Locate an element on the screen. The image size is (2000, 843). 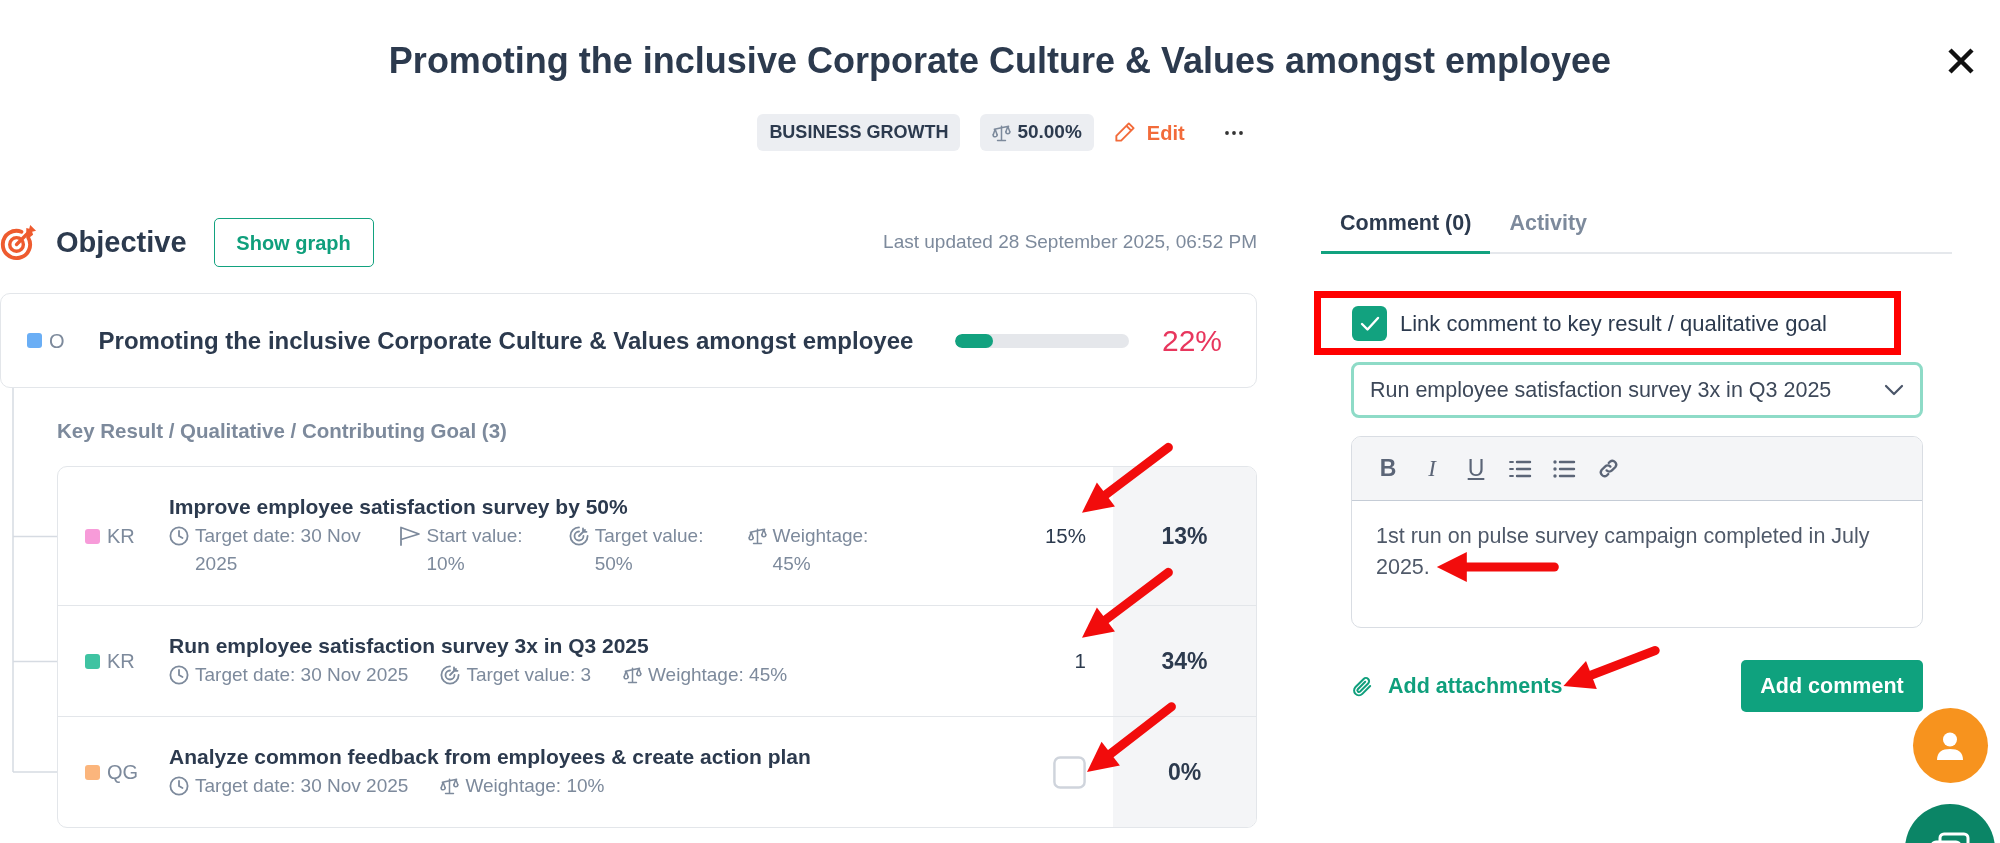
target-value: Target value: 50% is located at coordinates (649, 550).